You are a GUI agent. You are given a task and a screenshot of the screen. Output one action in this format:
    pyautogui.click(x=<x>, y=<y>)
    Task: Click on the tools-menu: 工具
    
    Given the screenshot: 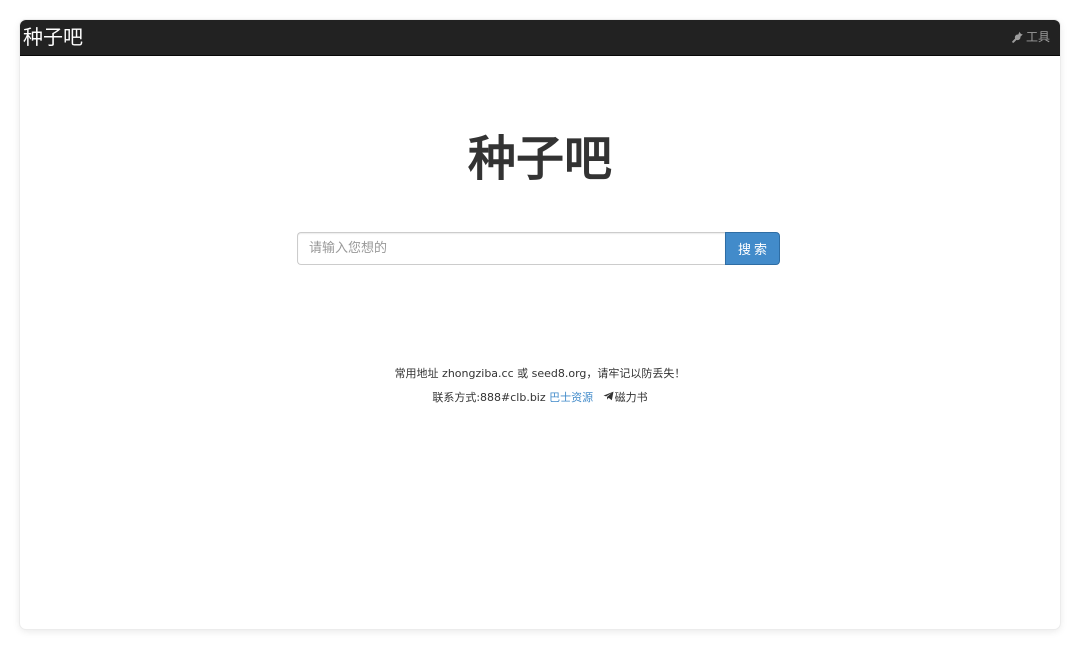 What is the action you would take?
    pyautogui.click(x=1031, y=37)
    